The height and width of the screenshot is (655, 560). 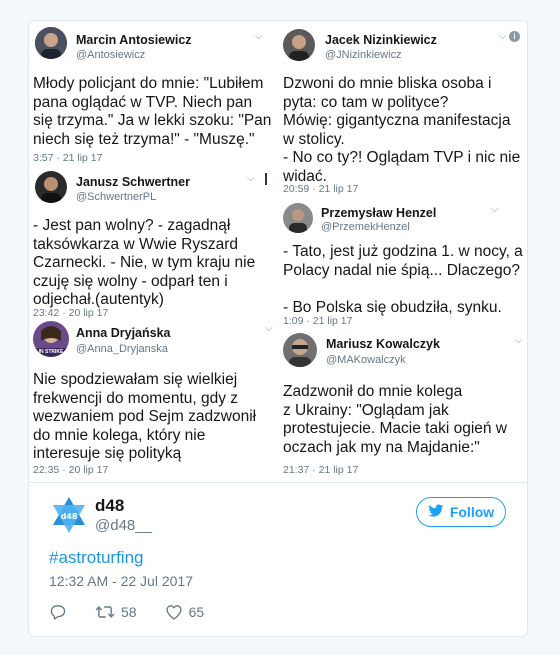 I want to click on hashtag-link: #astroturfing, so click(x=96, y=558).